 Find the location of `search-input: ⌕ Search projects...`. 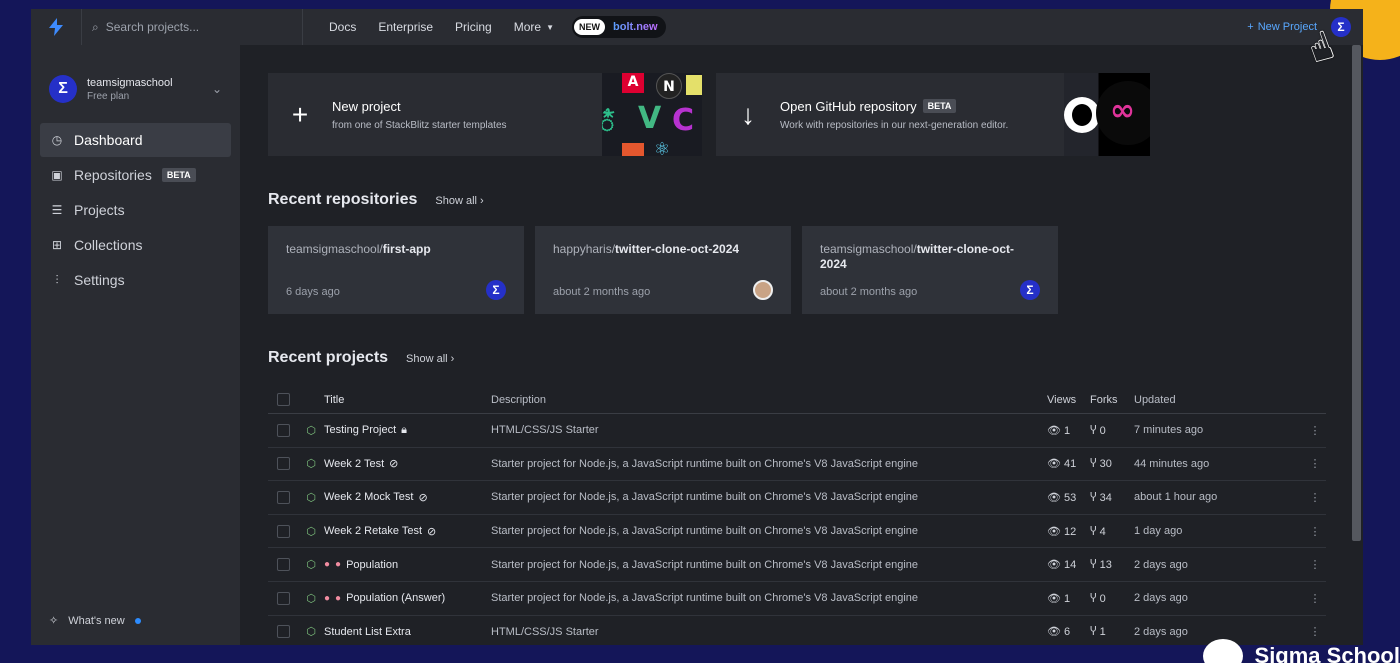

search-input: ⌕ Search projects... is located at coordinates (192, 27).